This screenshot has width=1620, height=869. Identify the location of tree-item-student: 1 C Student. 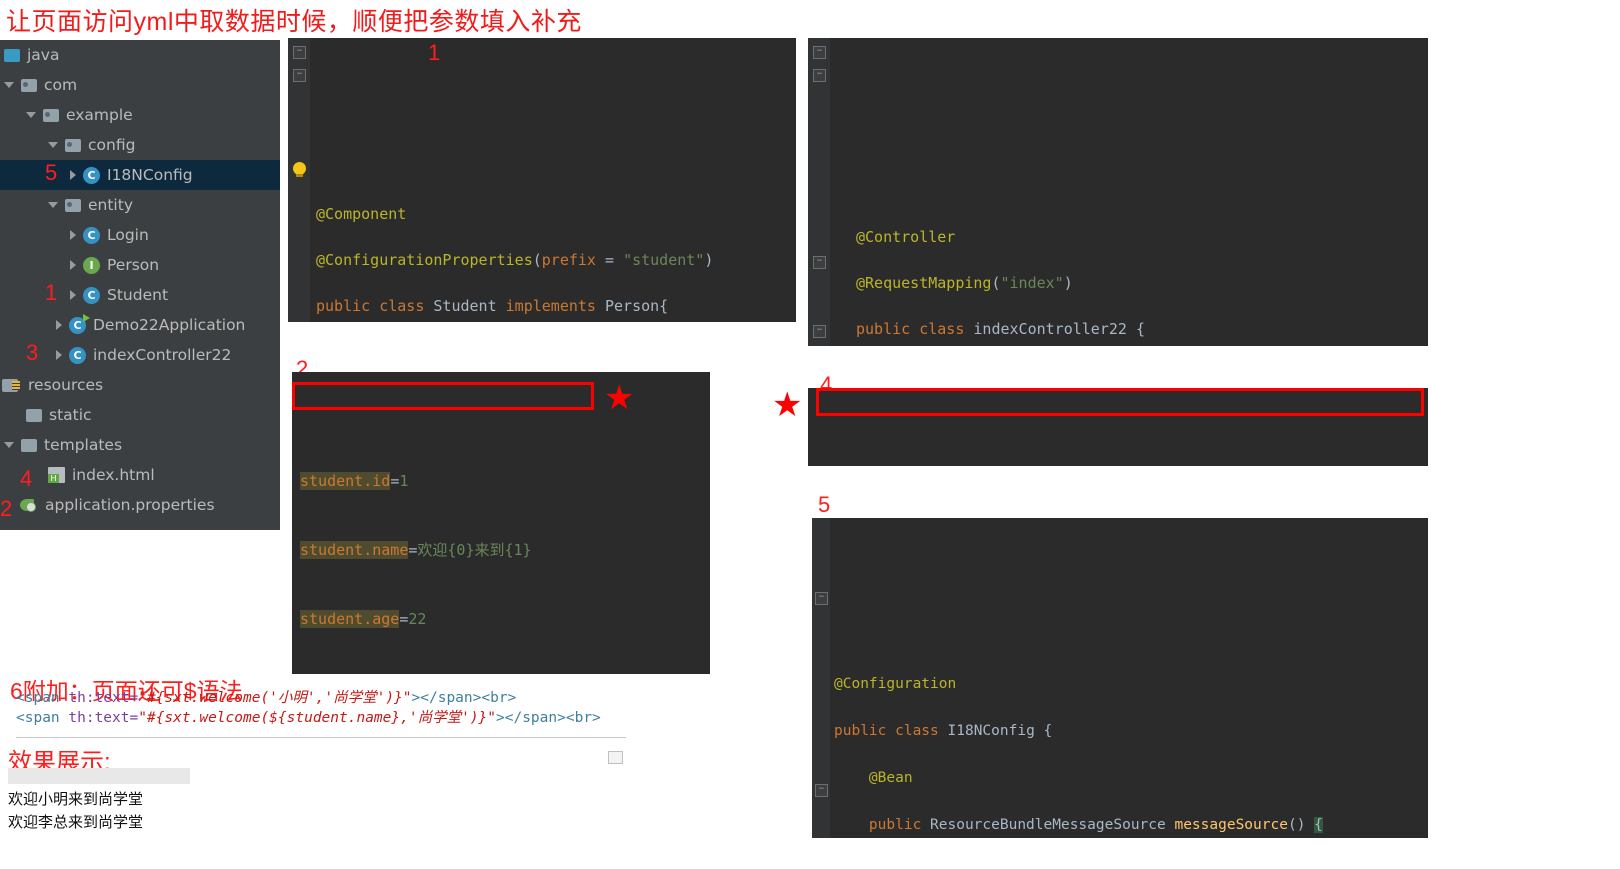
(140, 295).